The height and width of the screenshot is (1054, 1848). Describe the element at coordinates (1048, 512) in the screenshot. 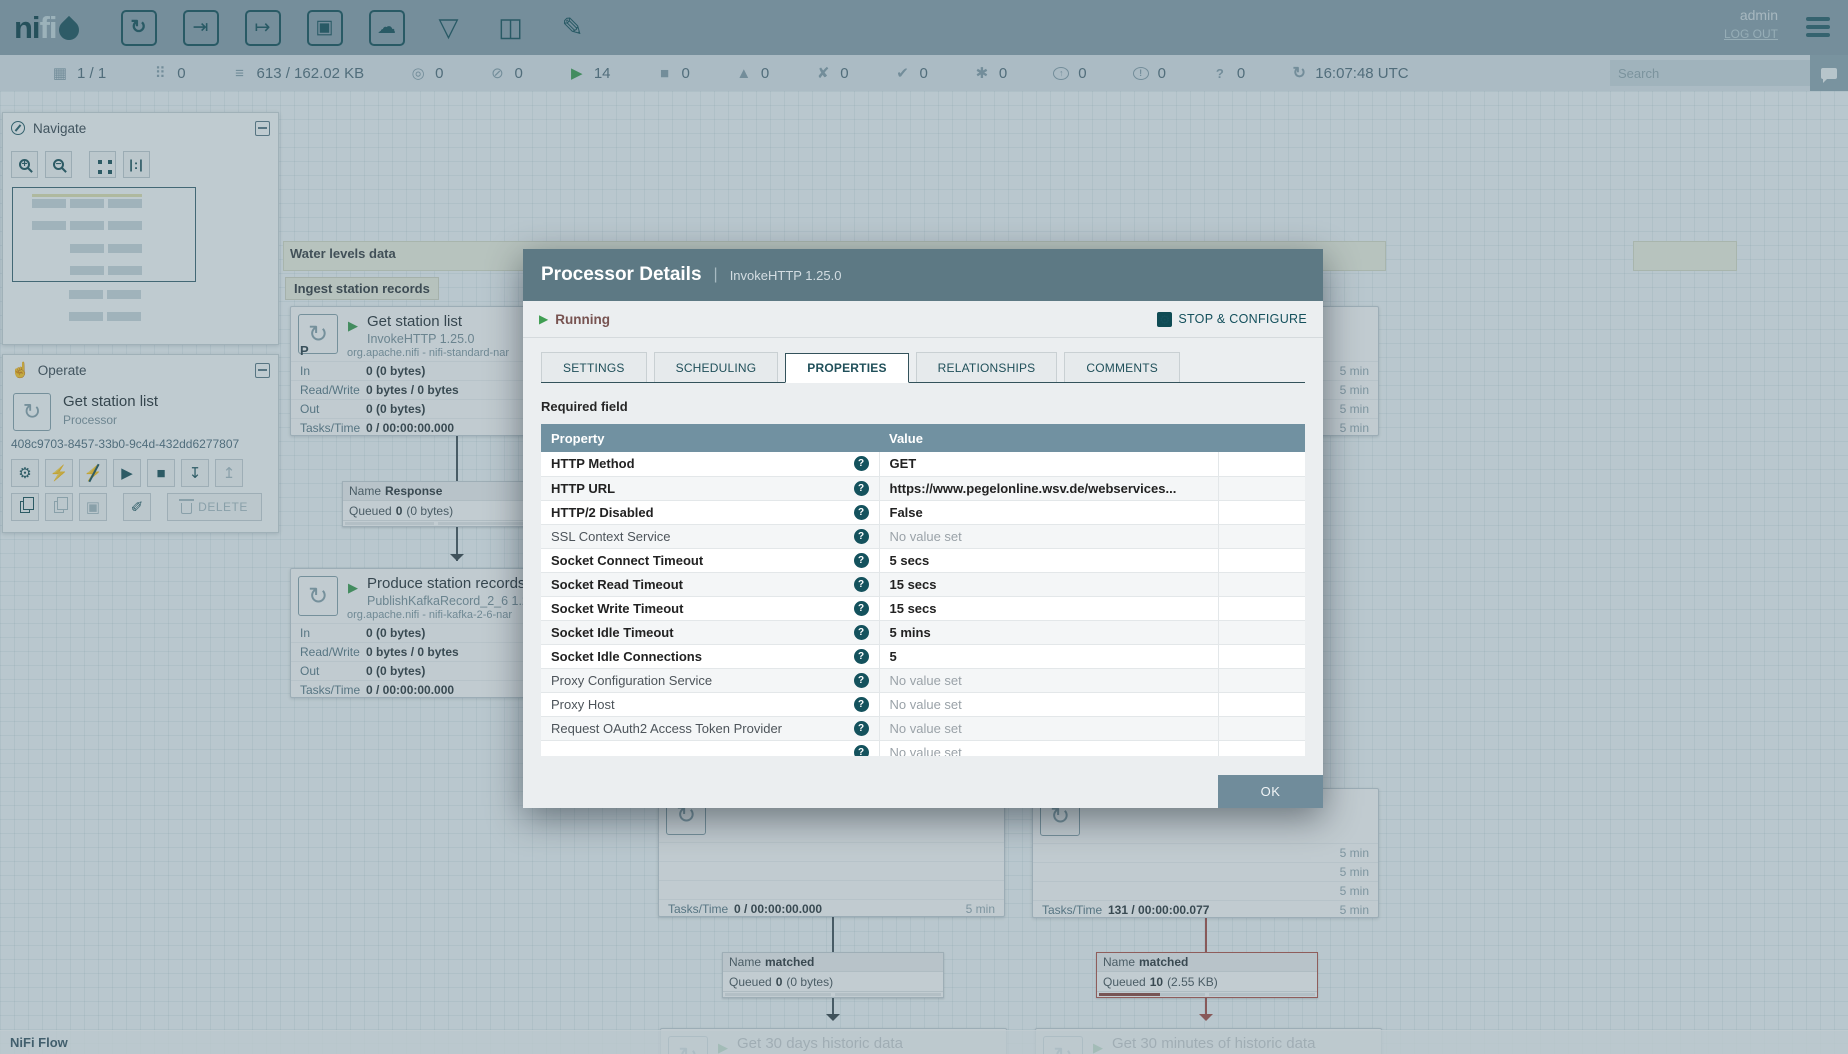

I see `property-value: False` at that location.